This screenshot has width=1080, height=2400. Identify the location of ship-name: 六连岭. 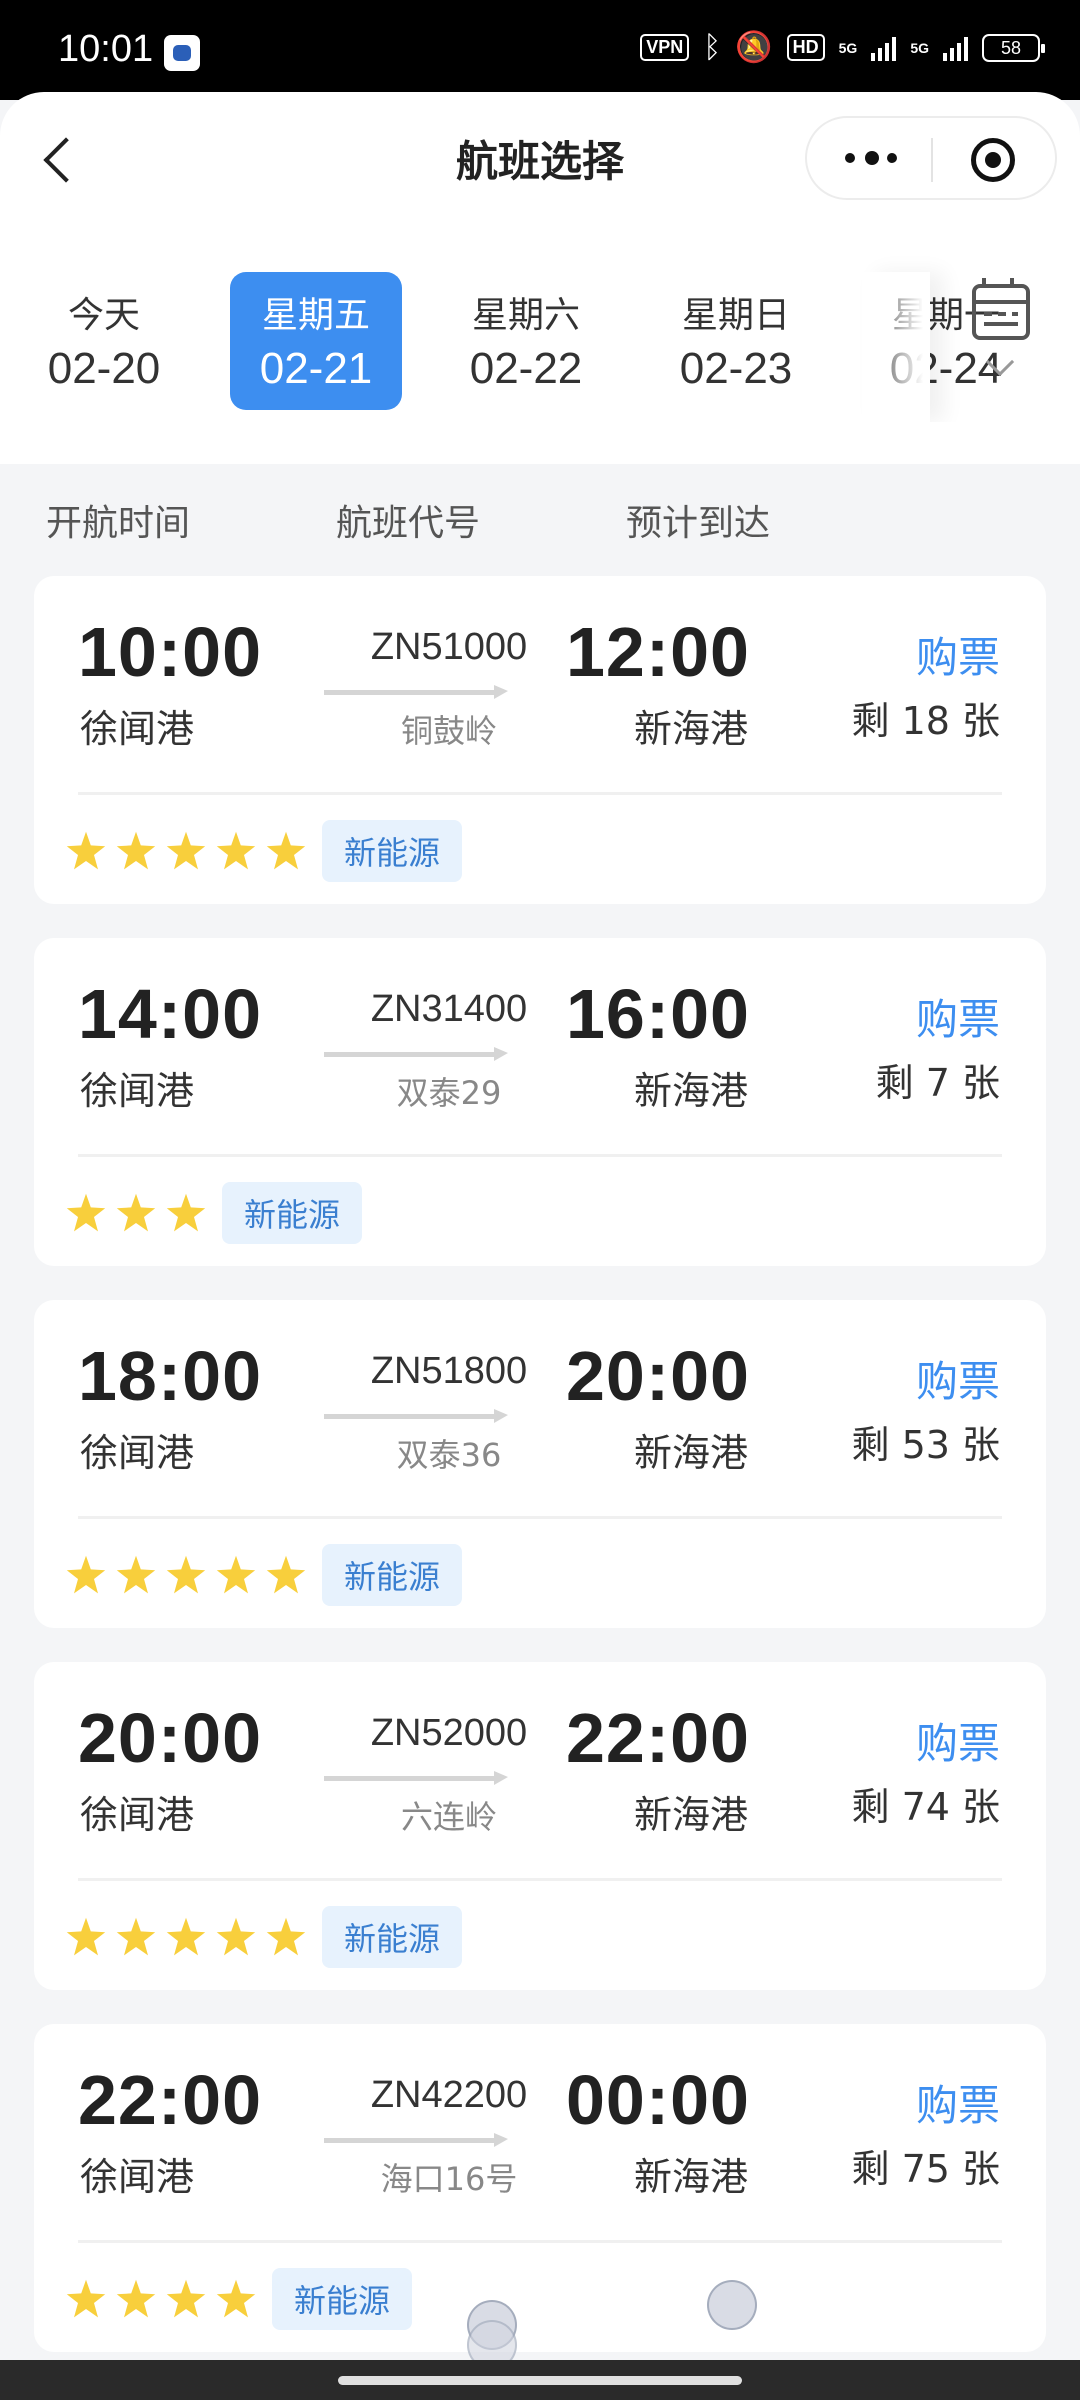
(448, 1817).